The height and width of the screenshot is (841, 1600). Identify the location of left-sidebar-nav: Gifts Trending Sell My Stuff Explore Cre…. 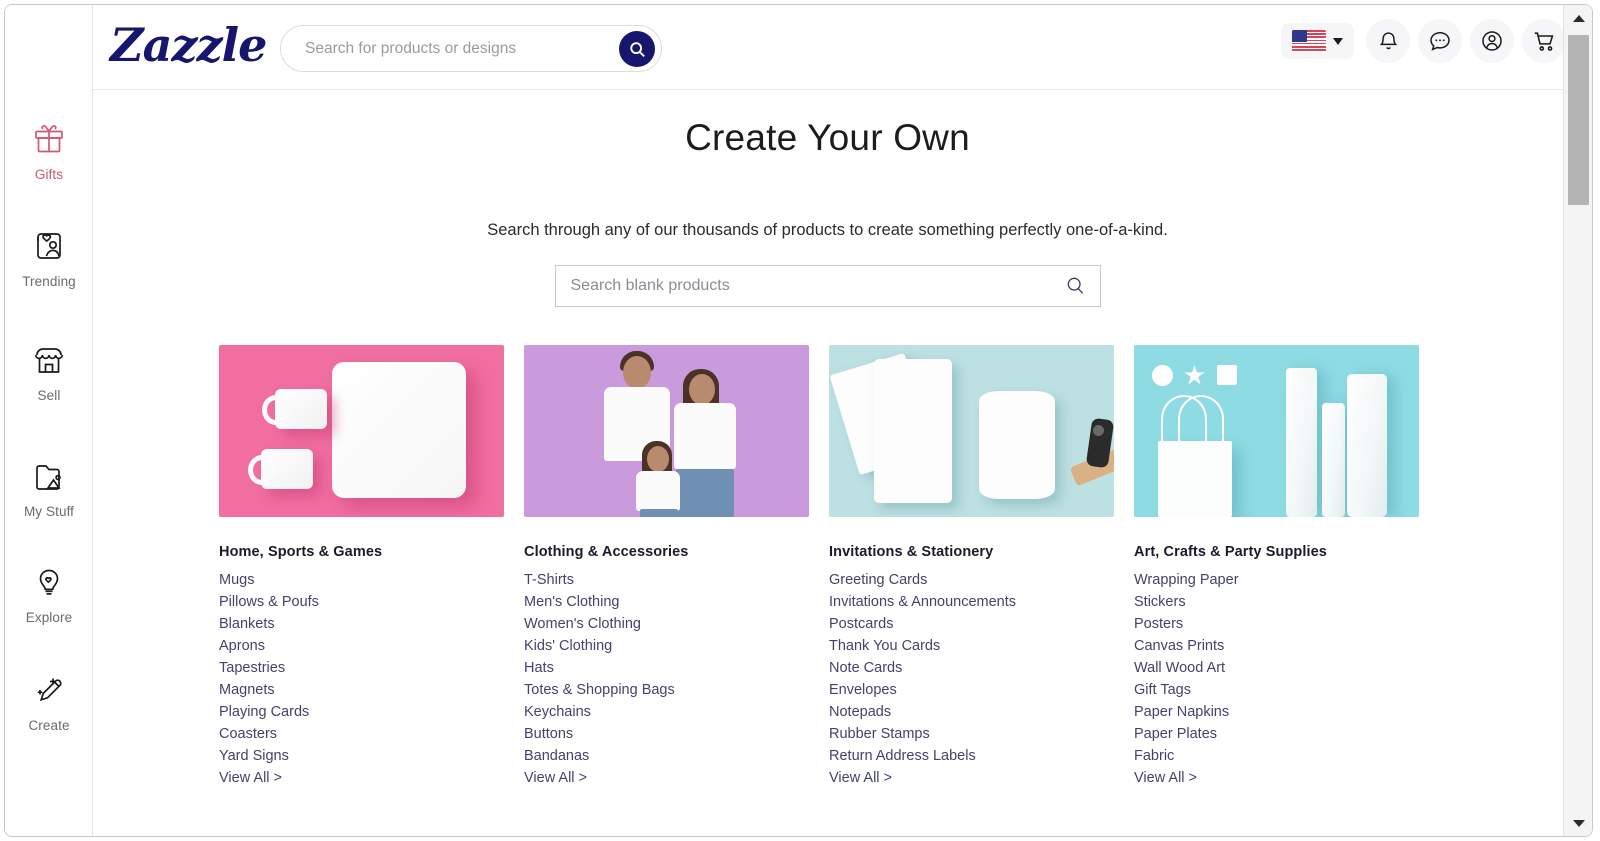
(49, 420).